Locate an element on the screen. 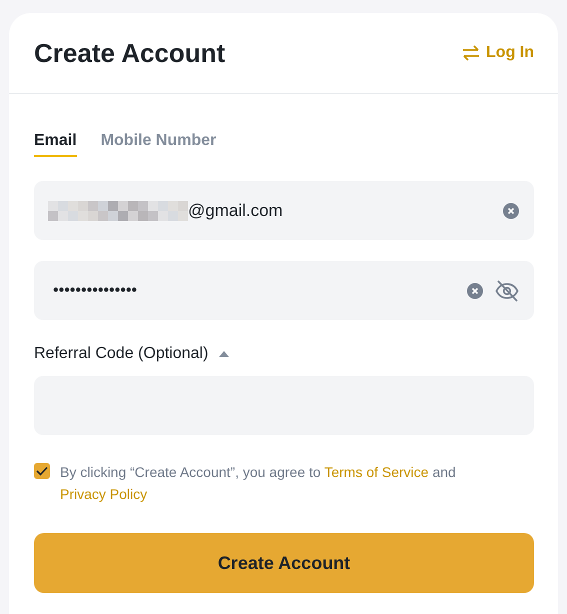 Image resolution: width=567 pixels, height=614 pixels. tab: Email is located at coordinates (55, 144).